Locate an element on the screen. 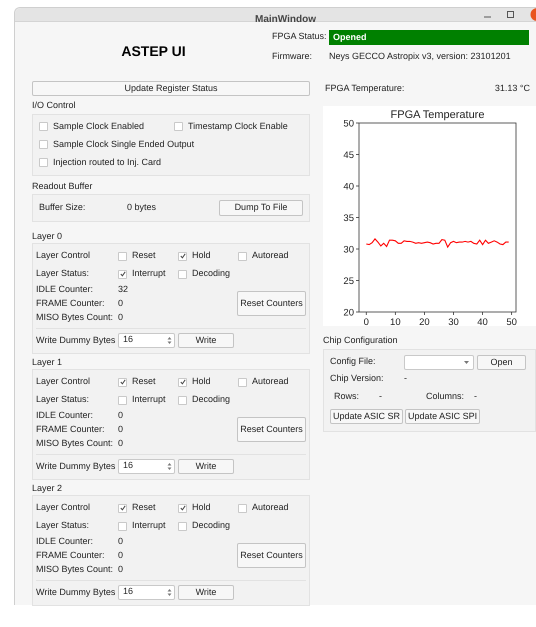  buffer-size-value: 0 bytes is located at coordinates (141, 207).